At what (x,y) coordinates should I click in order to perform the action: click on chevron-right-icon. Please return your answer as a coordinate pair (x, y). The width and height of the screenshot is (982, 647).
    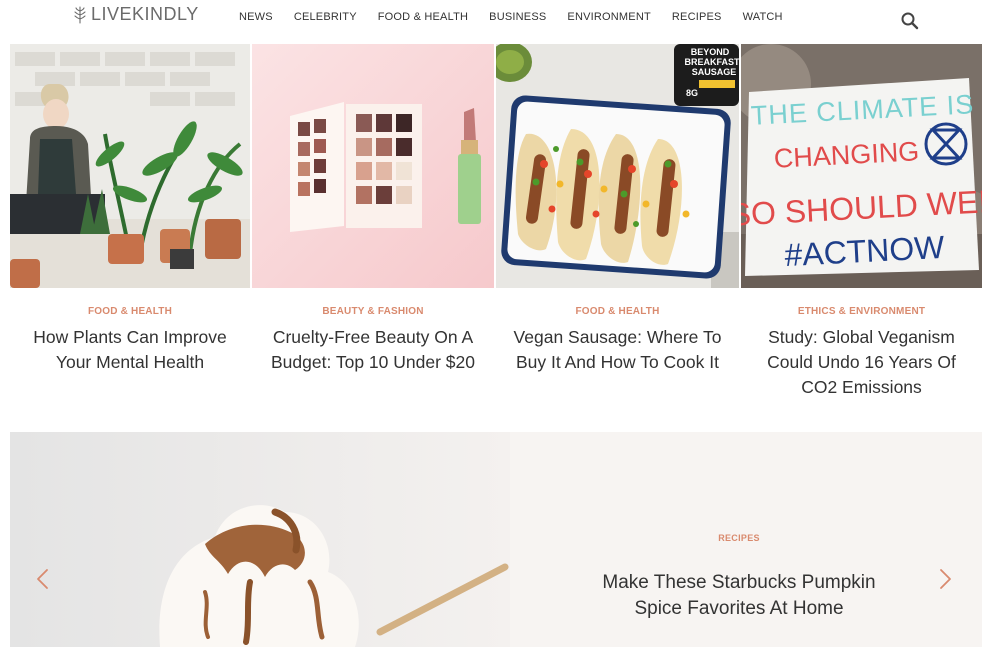
    Looking at the image, I should click on (945, 579).